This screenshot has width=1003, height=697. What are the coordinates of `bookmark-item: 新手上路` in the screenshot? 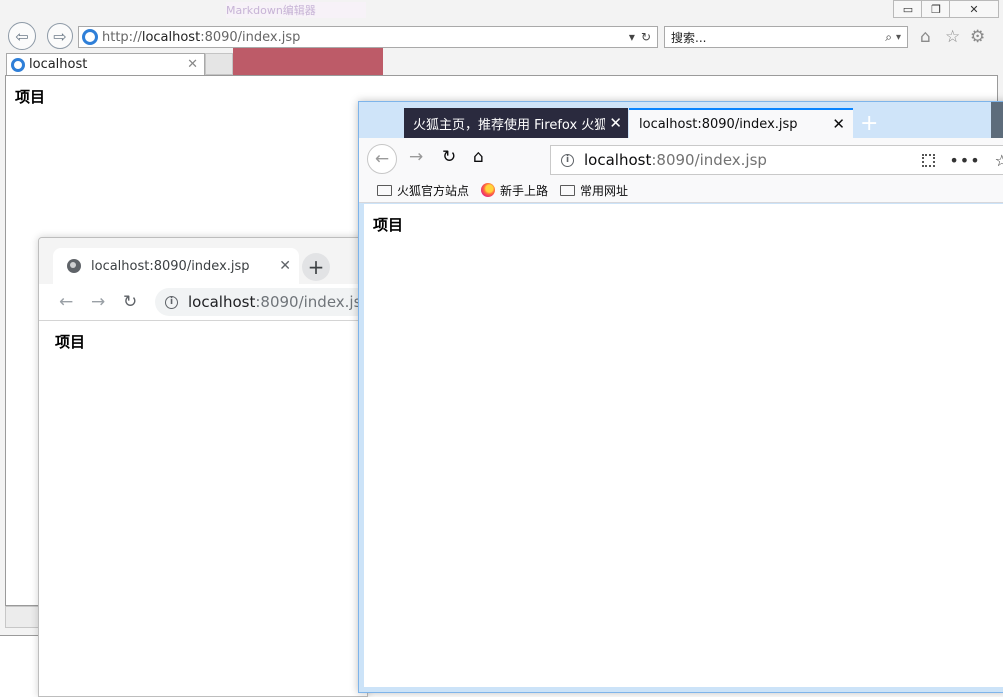 It's located at (514, 190).